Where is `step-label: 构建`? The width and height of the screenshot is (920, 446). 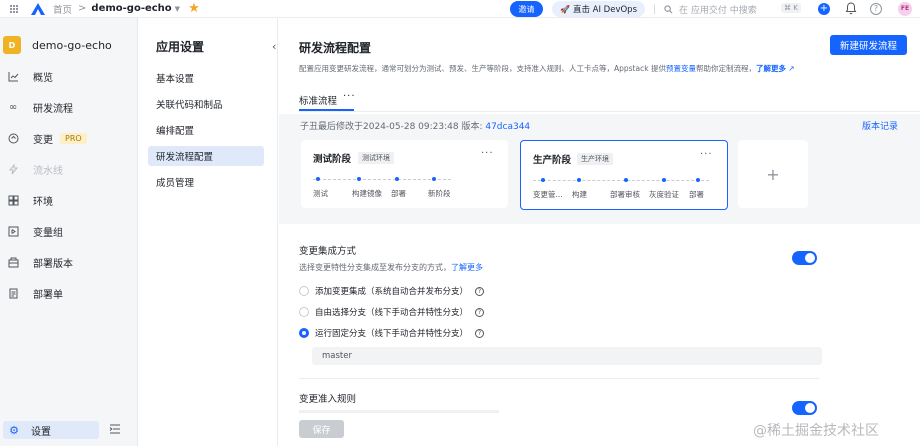 step-label: 构建 is located at coordinates (579, 194).